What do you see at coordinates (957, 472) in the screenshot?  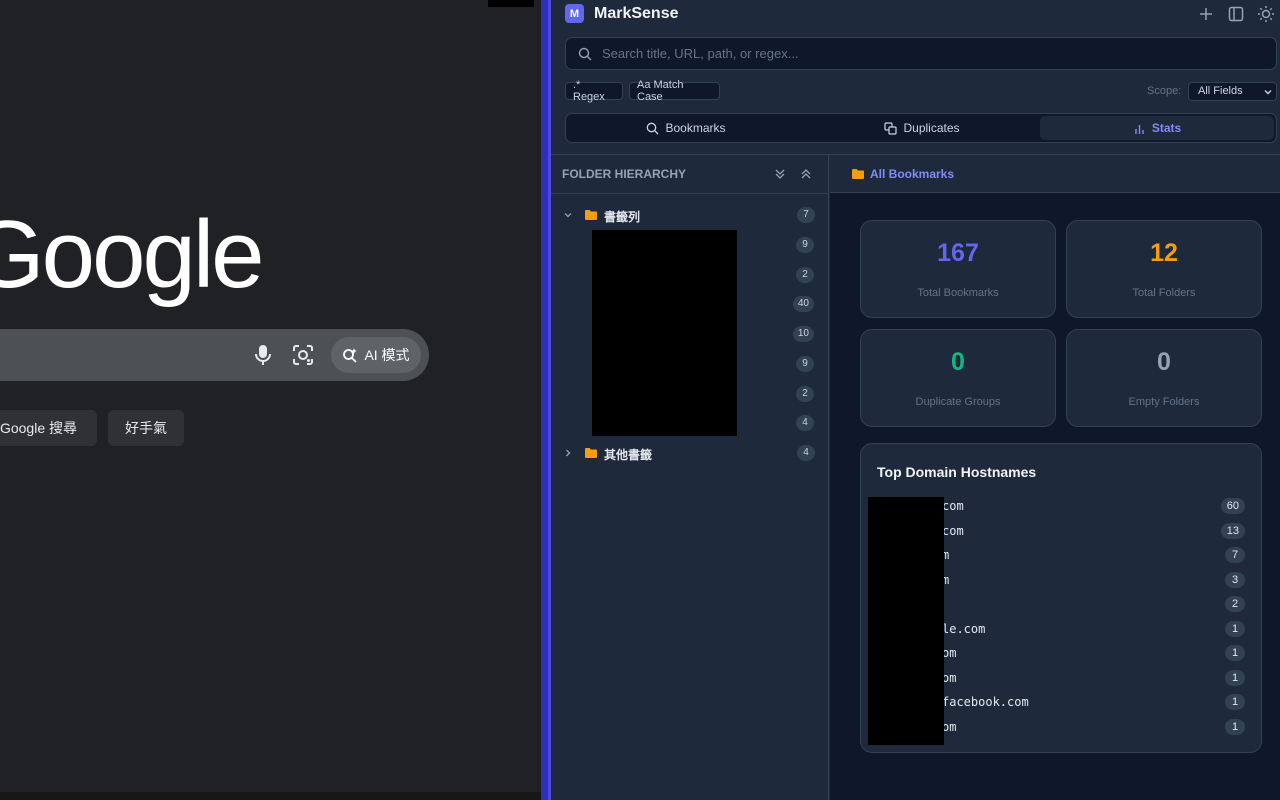 I see `top-domains-title: Top Domain Hostnames` at bounding box center [957, 472].